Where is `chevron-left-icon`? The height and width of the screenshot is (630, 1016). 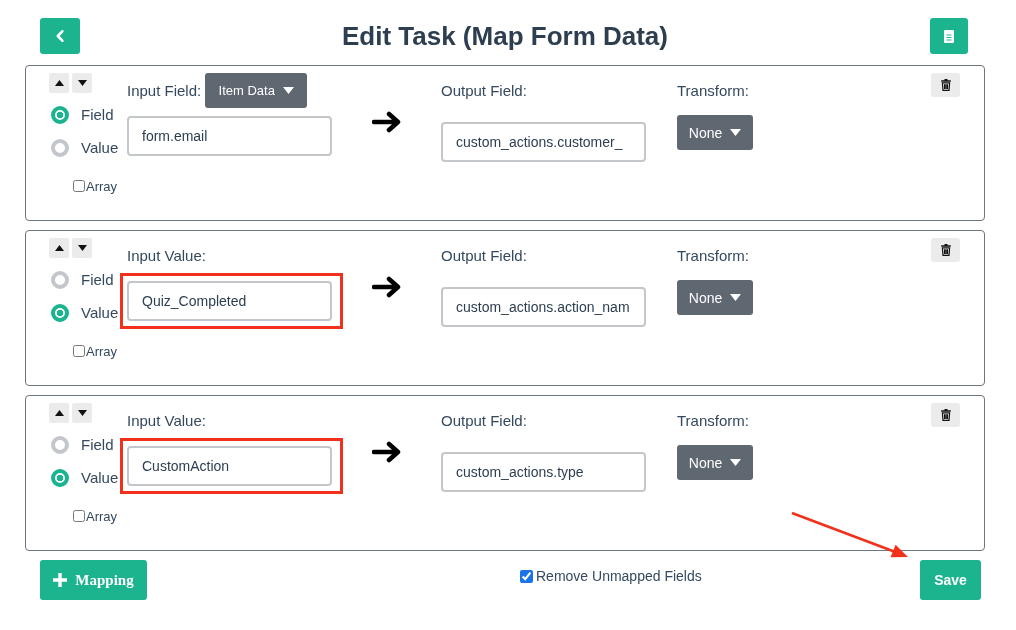 chevron-left-icon is located at coordinates (60, 36).